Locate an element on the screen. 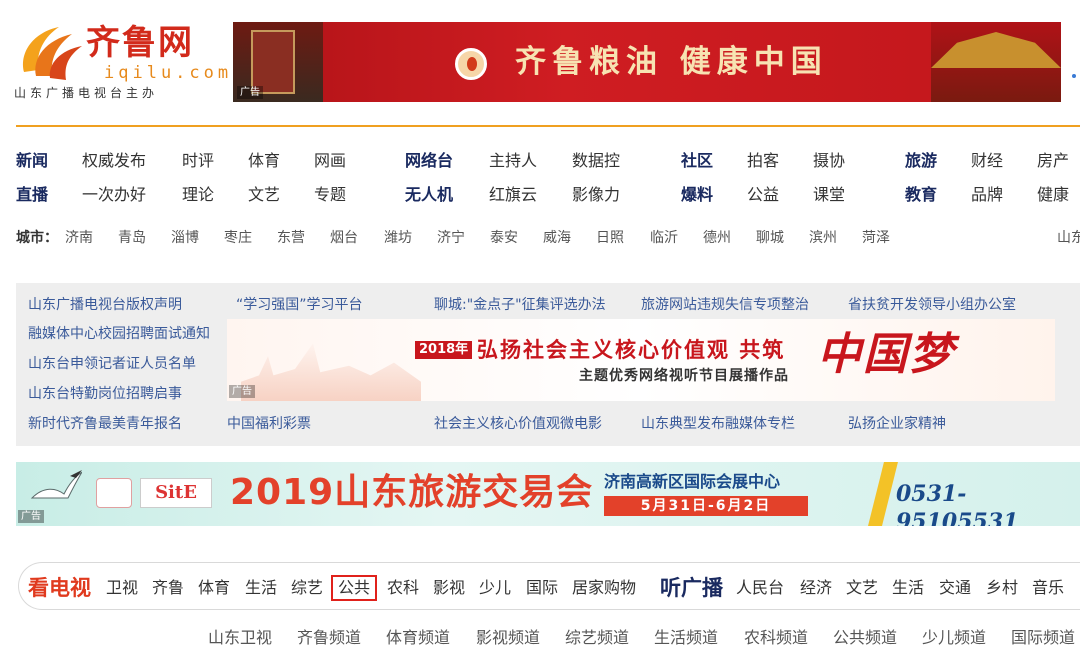  city-item-shandong: 山东 is located at coordinates (1068, 238).